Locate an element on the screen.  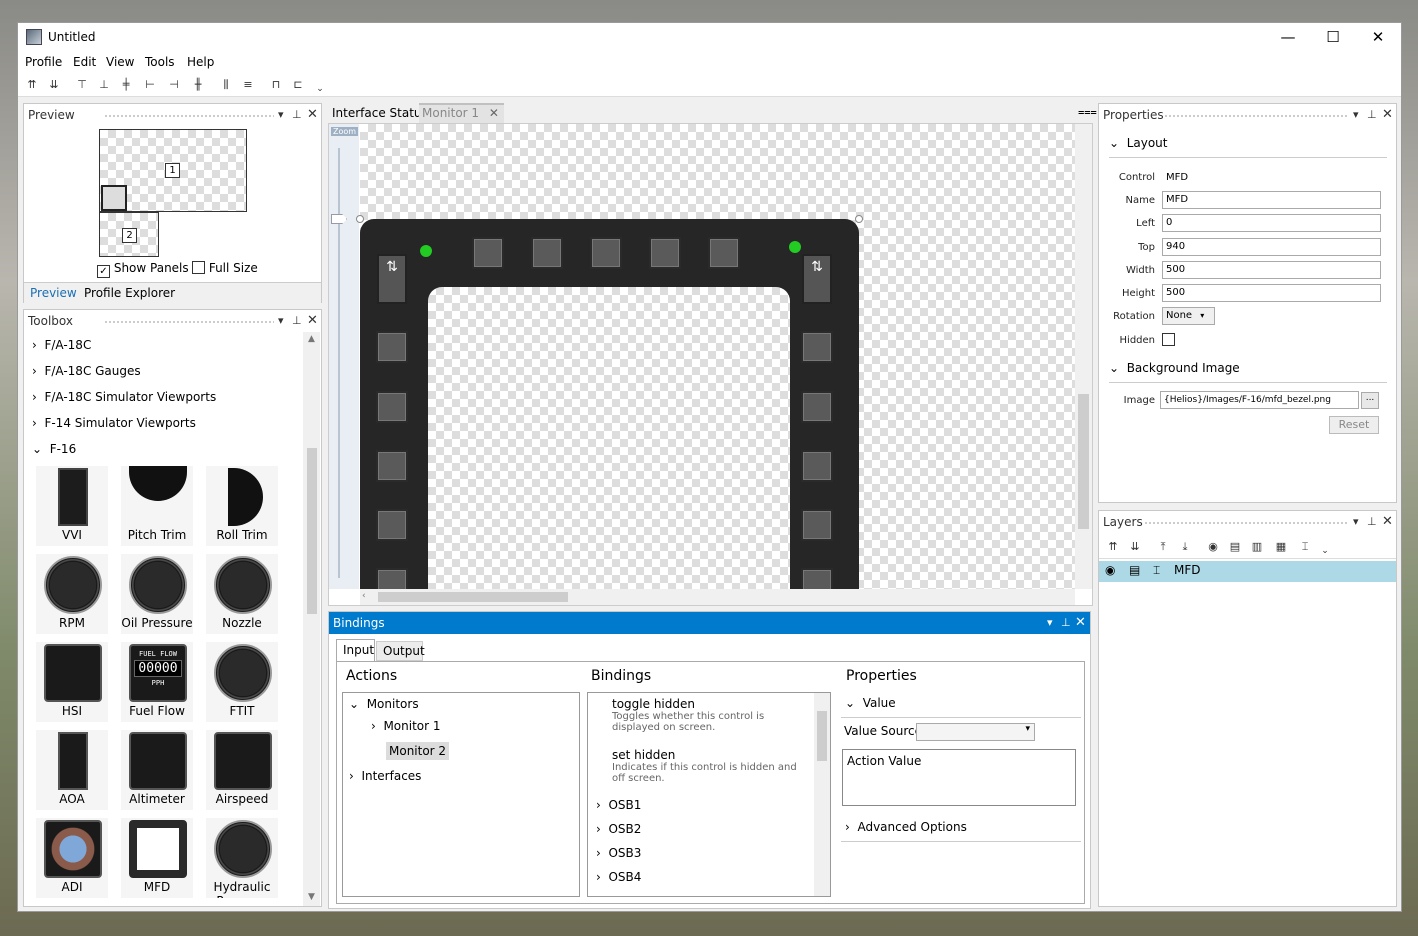
tool-roll-trim: Roll Trim is located at coordinates (242, 506).